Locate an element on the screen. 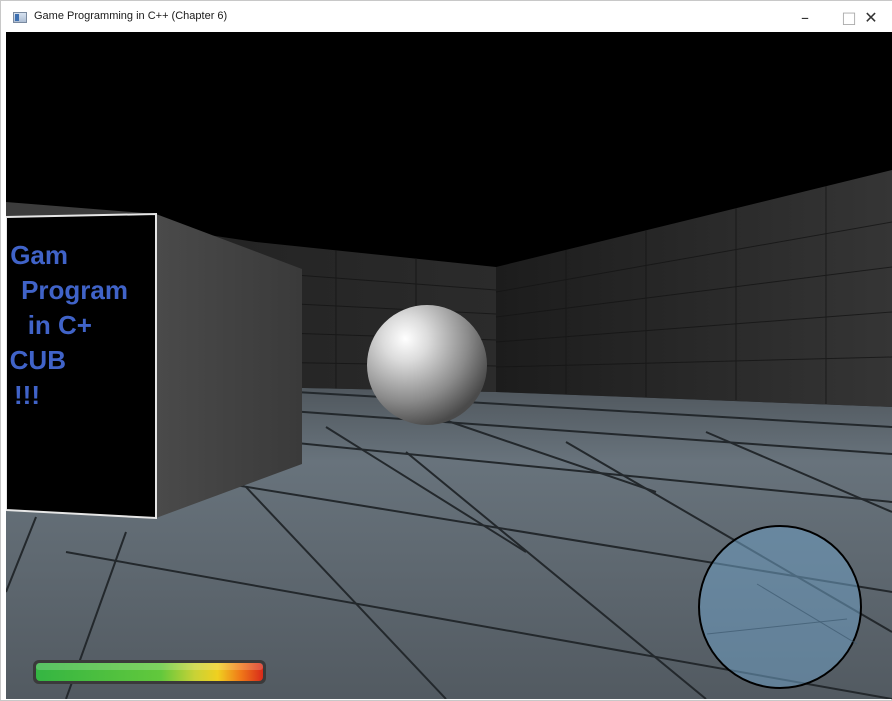 The width and height of the screenshot is (892, 701). sphere is located at coordinates (427, 365).